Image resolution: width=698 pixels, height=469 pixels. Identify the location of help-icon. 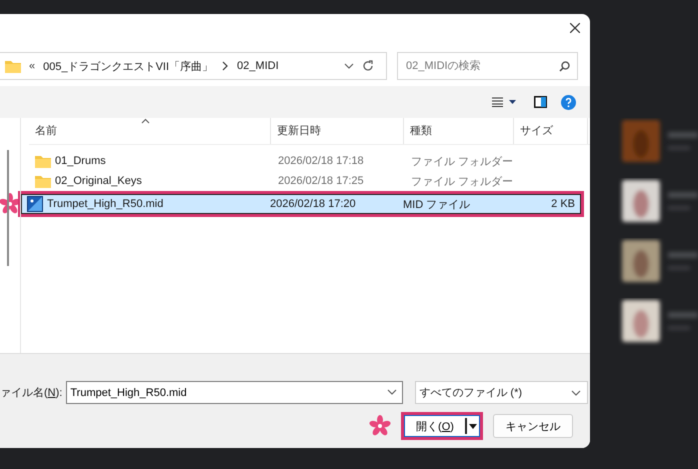
(568, 102).